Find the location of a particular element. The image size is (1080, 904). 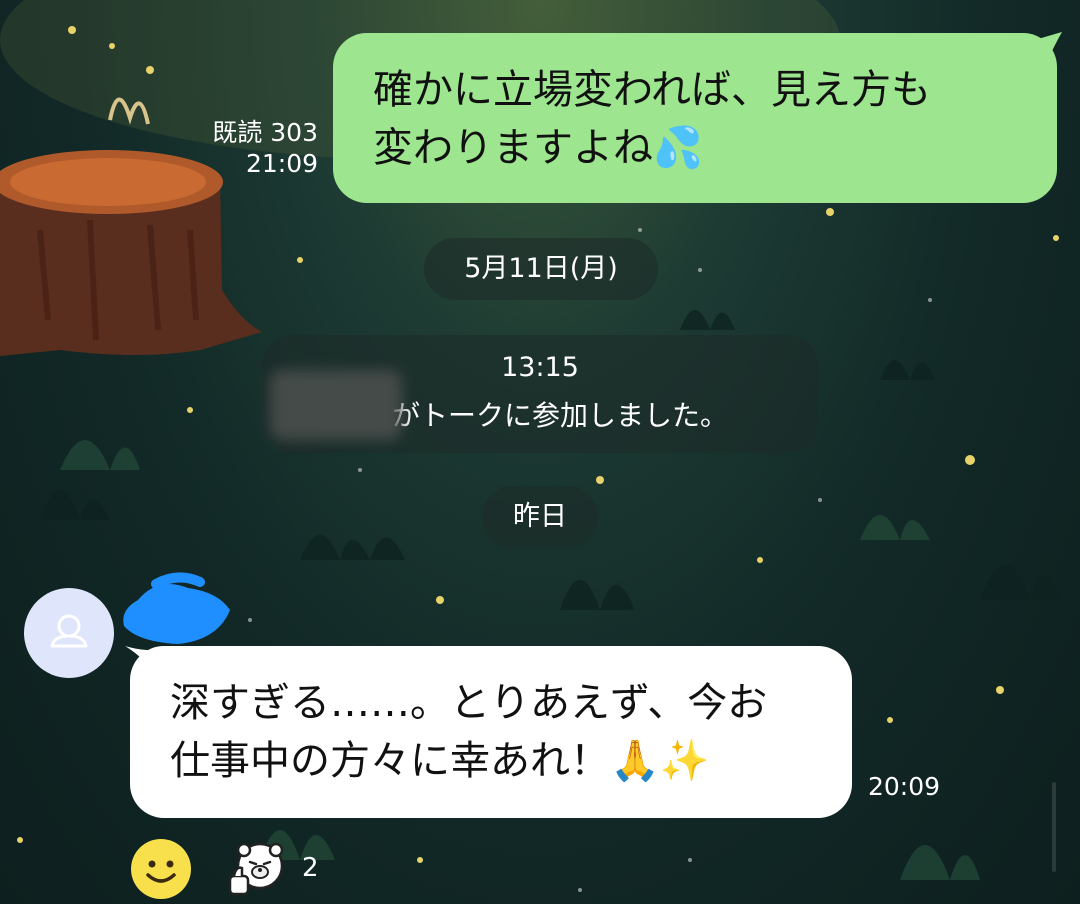

reaction-count: 2 is located at coordinates (310, 868).